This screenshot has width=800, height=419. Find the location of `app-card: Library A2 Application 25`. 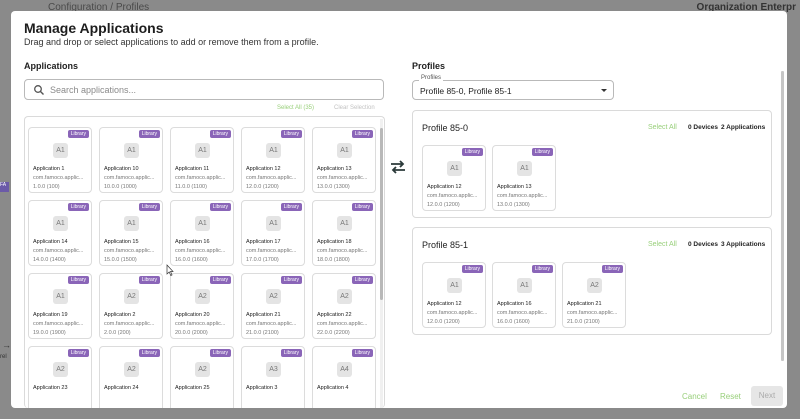

app-card: Library A2 Application 25 is located at coordinates (202, 377).